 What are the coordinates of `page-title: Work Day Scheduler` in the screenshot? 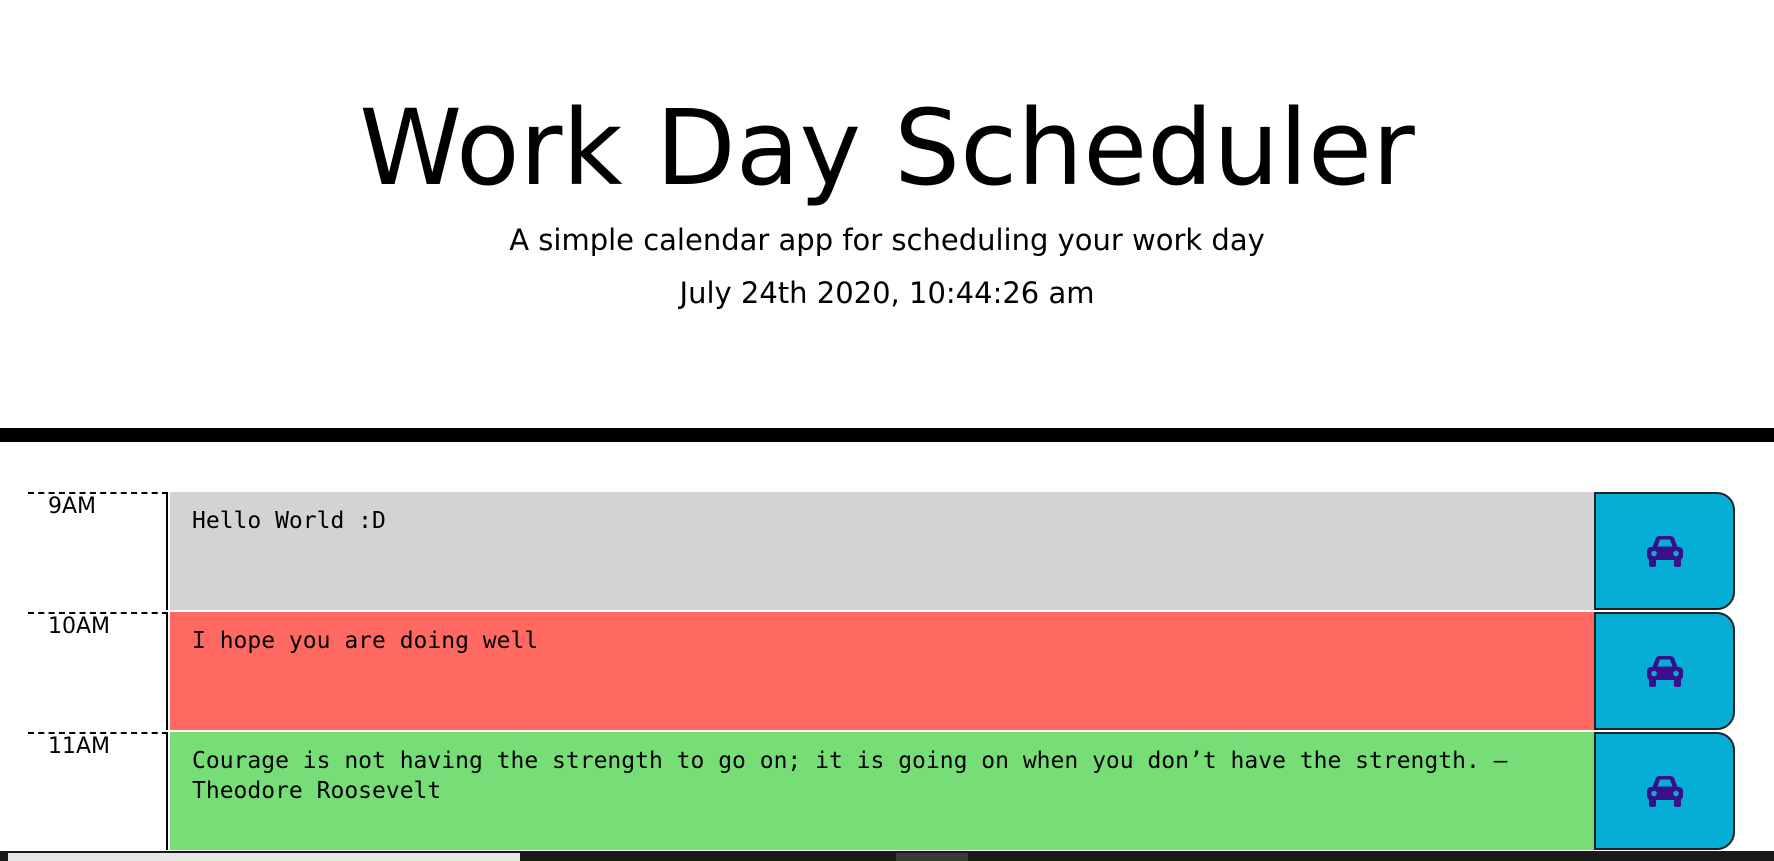 It's located at (887, 148).